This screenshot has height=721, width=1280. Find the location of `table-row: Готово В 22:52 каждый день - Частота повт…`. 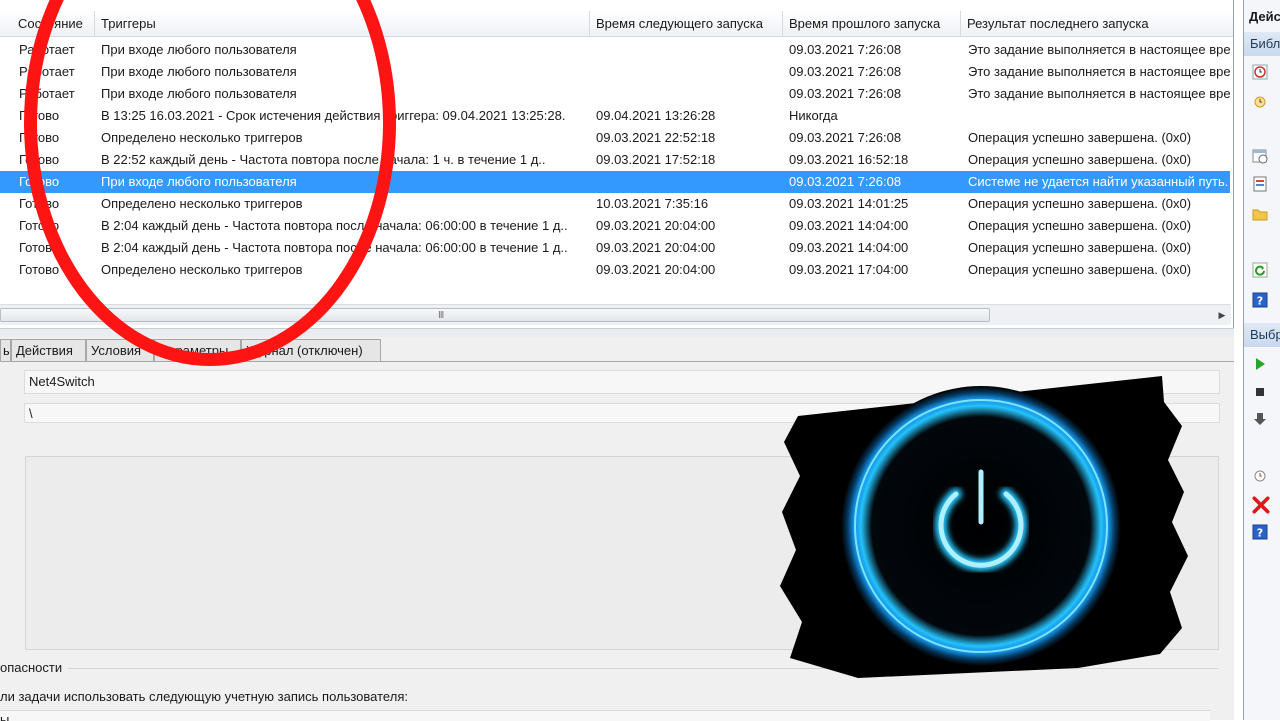

table-row: Готово В 22:52 каждый день - Частота повт… is located at coordinates (615, 160).